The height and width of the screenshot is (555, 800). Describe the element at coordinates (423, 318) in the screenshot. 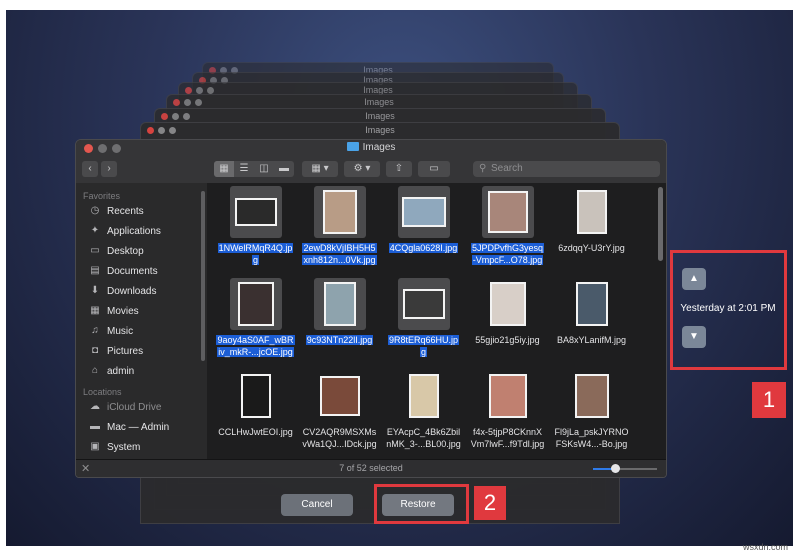

I see `file-item: 9R8tERq66HU.jp g` at that location.